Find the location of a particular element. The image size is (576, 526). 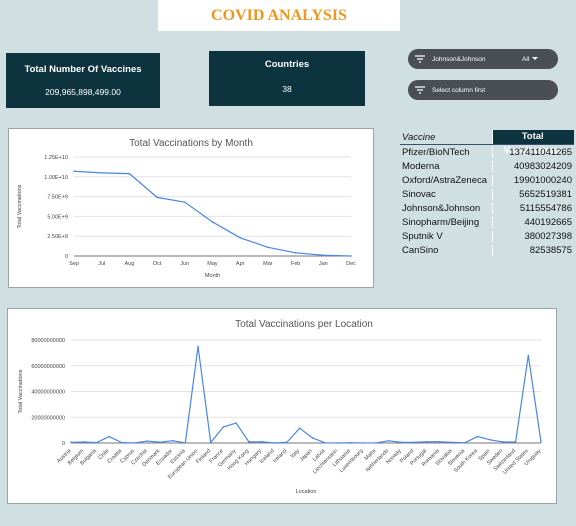

table-row: Moderna 40983024209 is located at coordinates (487, 166).